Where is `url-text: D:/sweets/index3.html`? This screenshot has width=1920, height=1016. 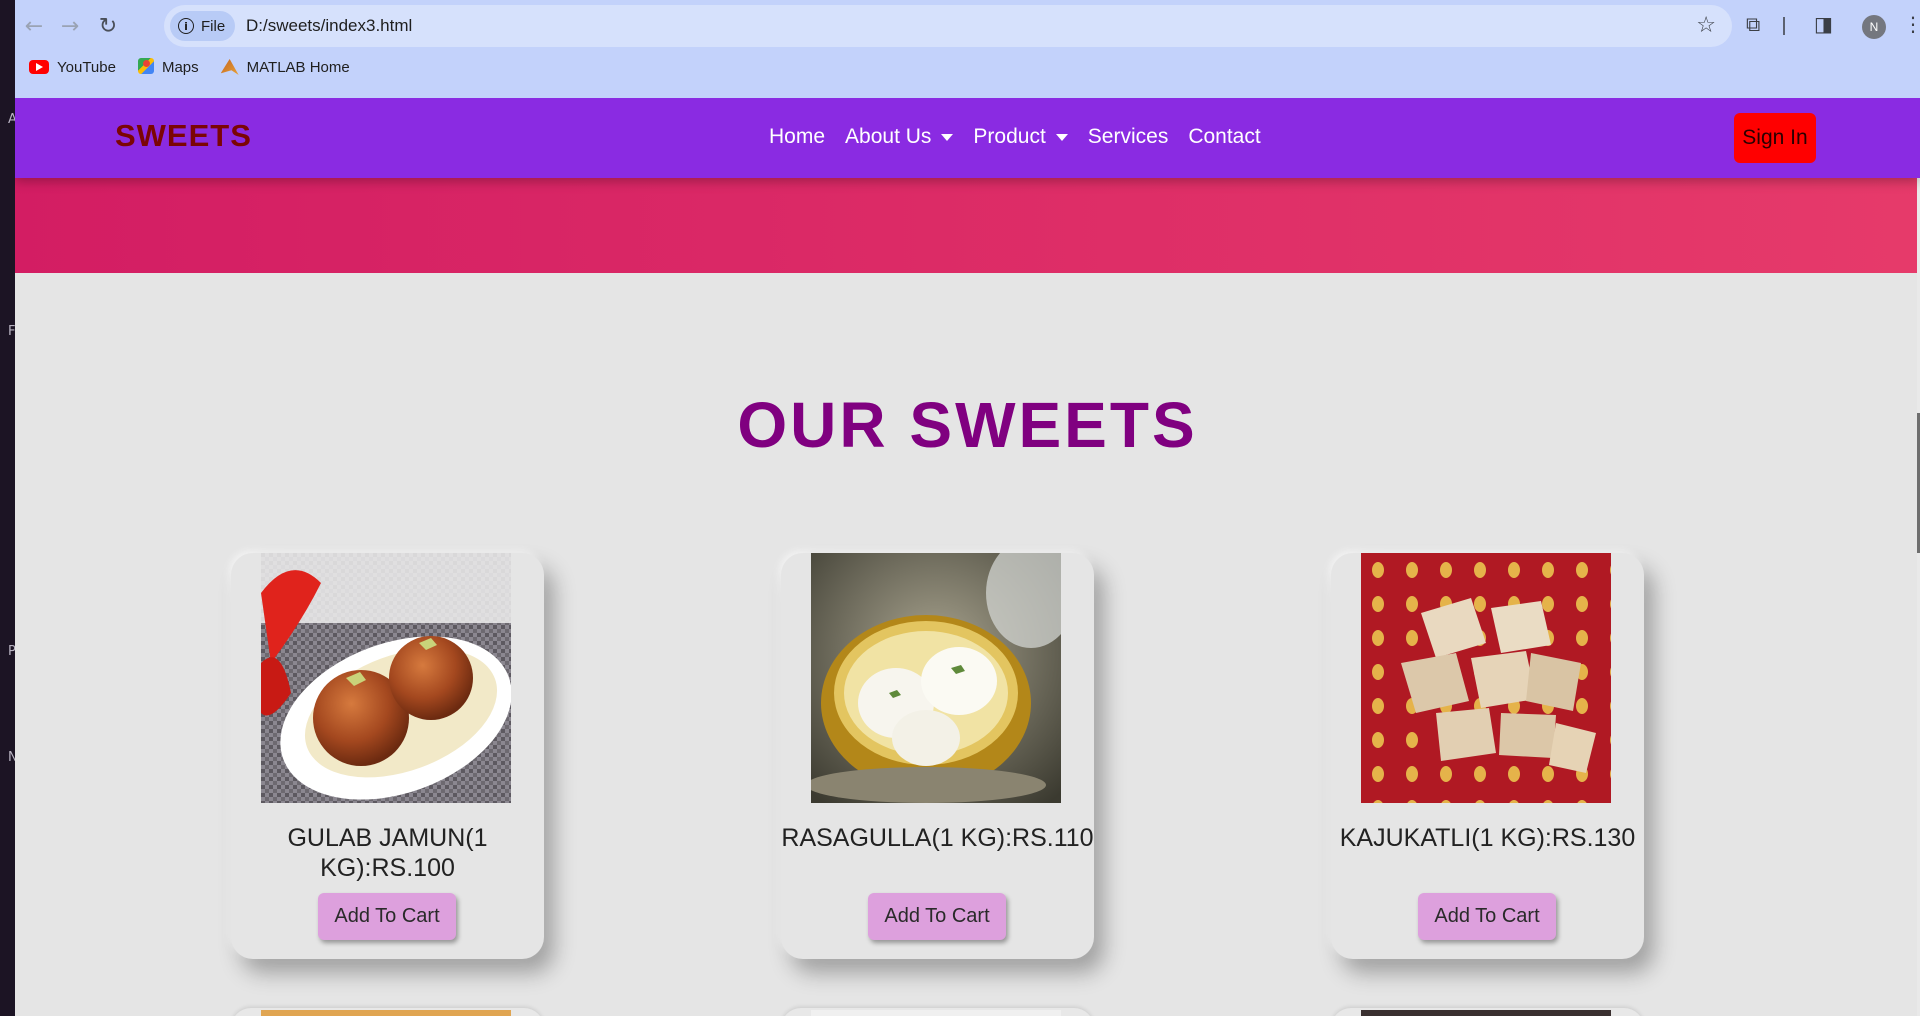
url-text: D:/sweets/index3.html is located at coordinates (329, 26).